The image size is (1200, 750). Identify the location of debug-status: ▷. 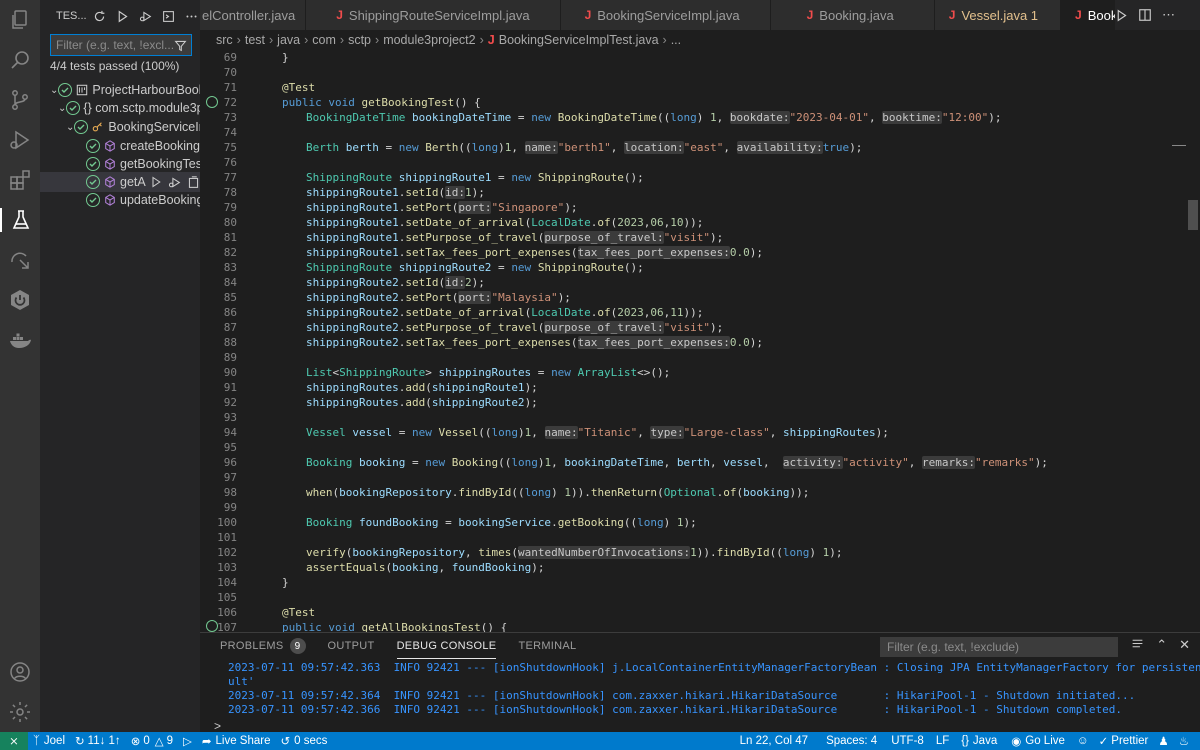
(187, 741).